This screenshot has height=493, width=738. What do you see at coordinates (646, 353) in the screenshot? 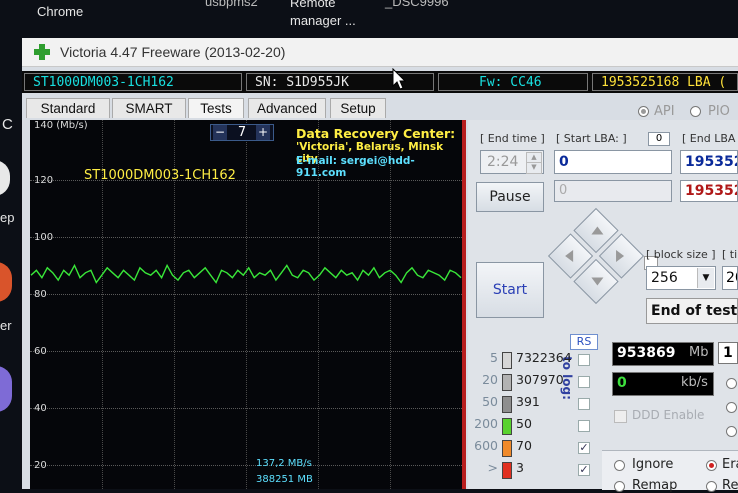
I see `mb-value: 953869` at bounding box center [646, 353].